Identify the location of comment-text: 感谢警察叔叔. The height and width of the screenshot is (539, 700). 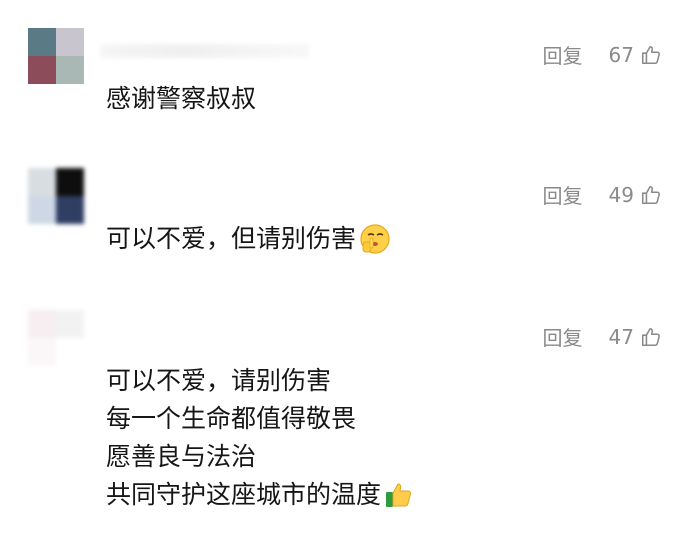
(181, 99).